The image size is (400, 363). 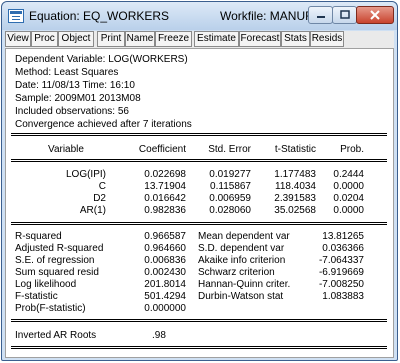 What do you see at coordinates (165, 210) in the screenshot?
I see `table-cell: 0.982836` at bounding box center [165, 210].